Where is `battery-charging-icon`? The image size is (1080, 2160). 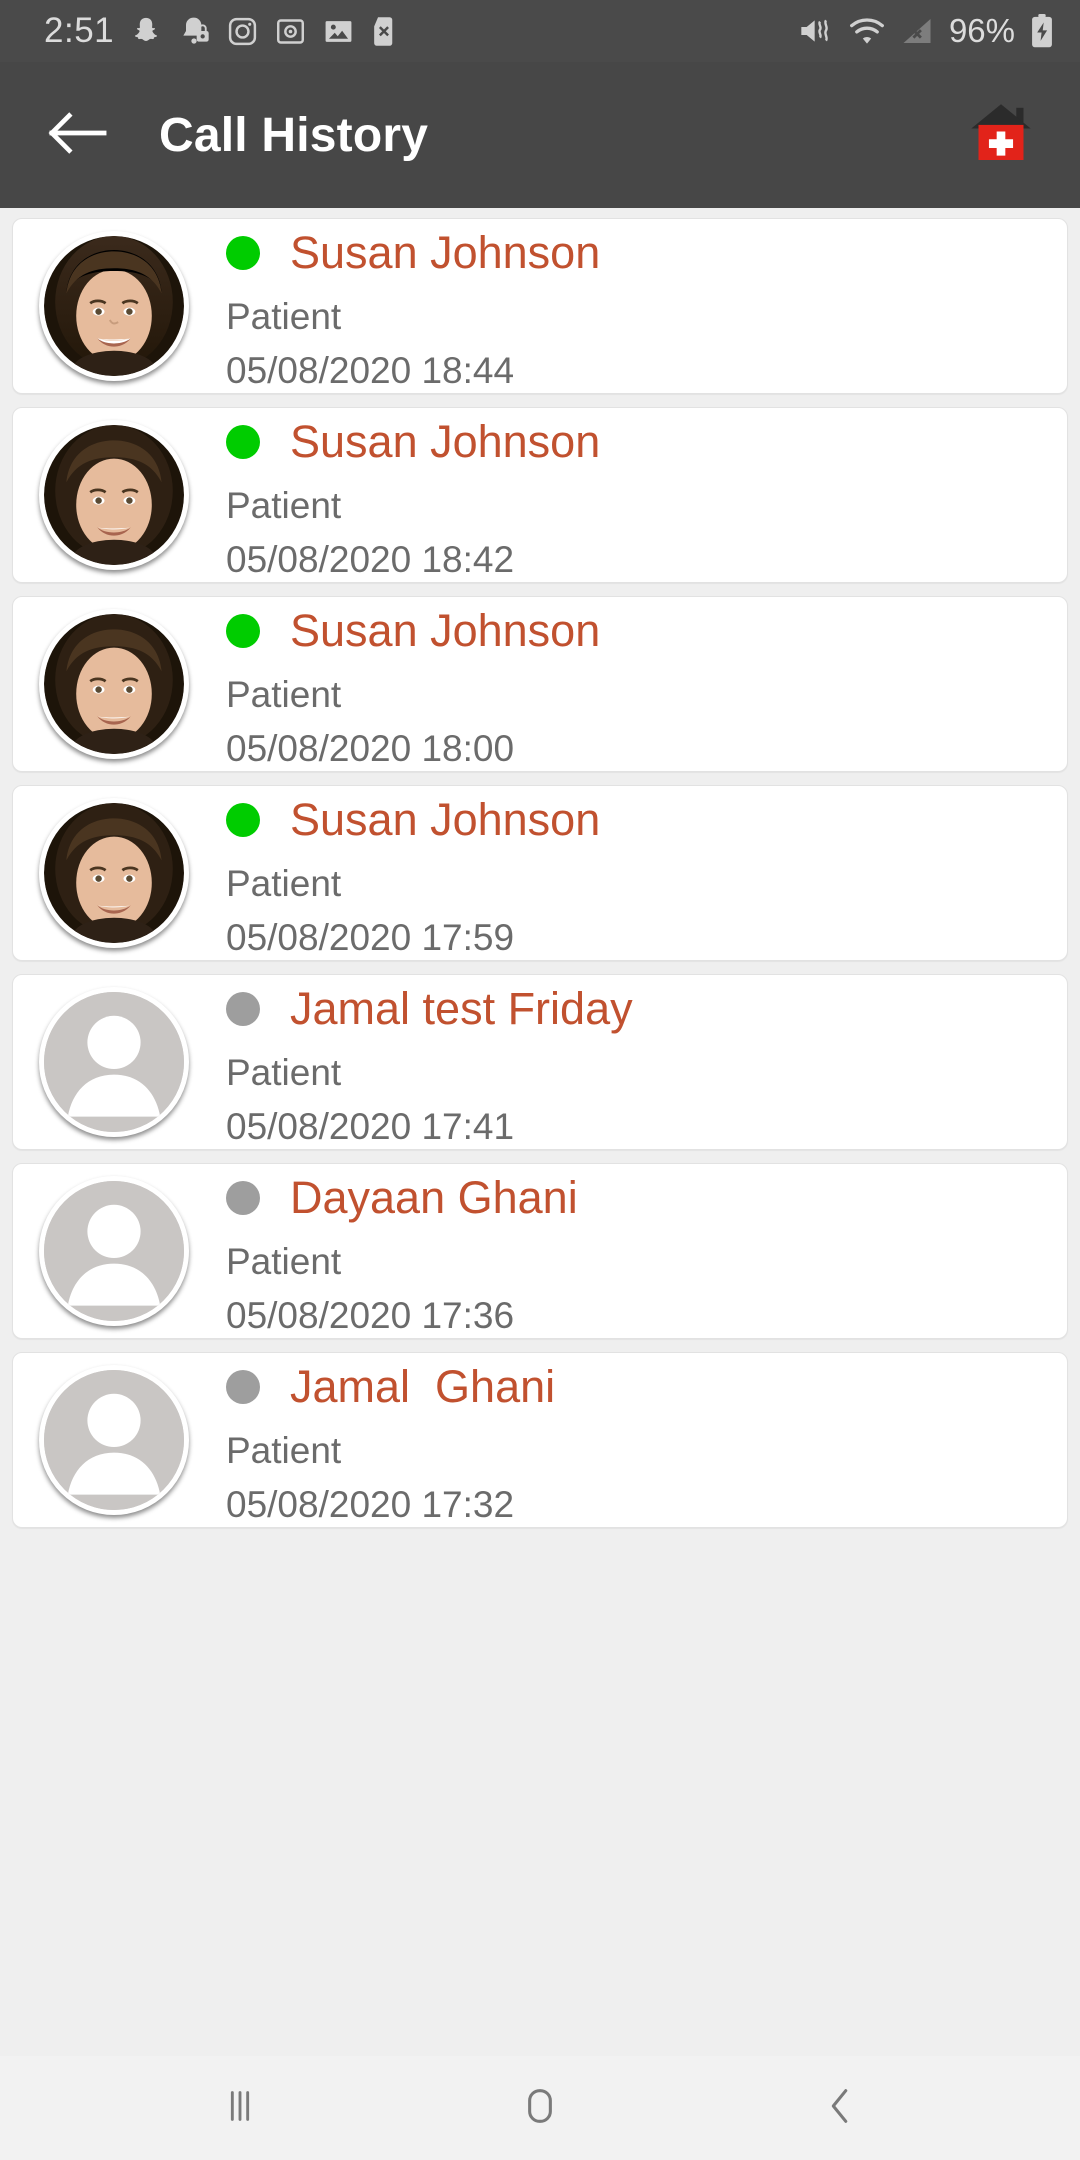 battery-charging-icon is located at coordinates (1042, 31).